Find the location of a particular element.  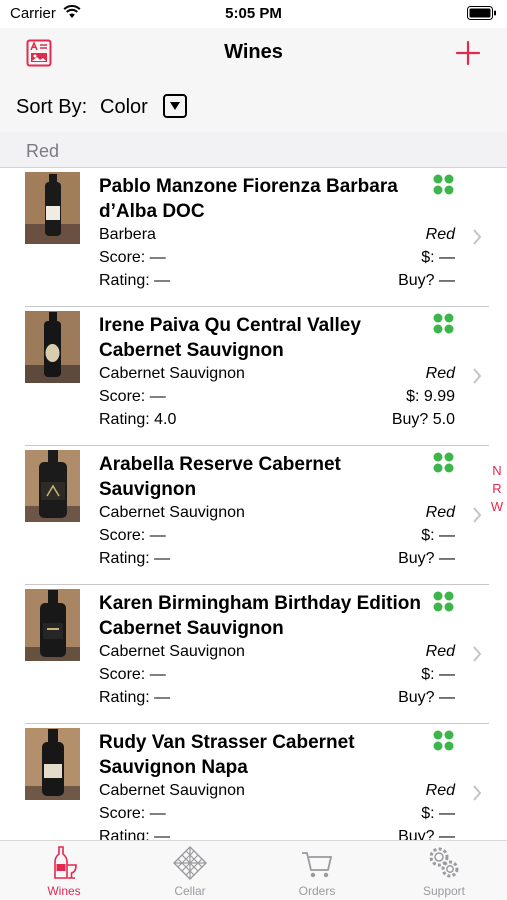

section-index: N R W is located at coordinates (497, 489).